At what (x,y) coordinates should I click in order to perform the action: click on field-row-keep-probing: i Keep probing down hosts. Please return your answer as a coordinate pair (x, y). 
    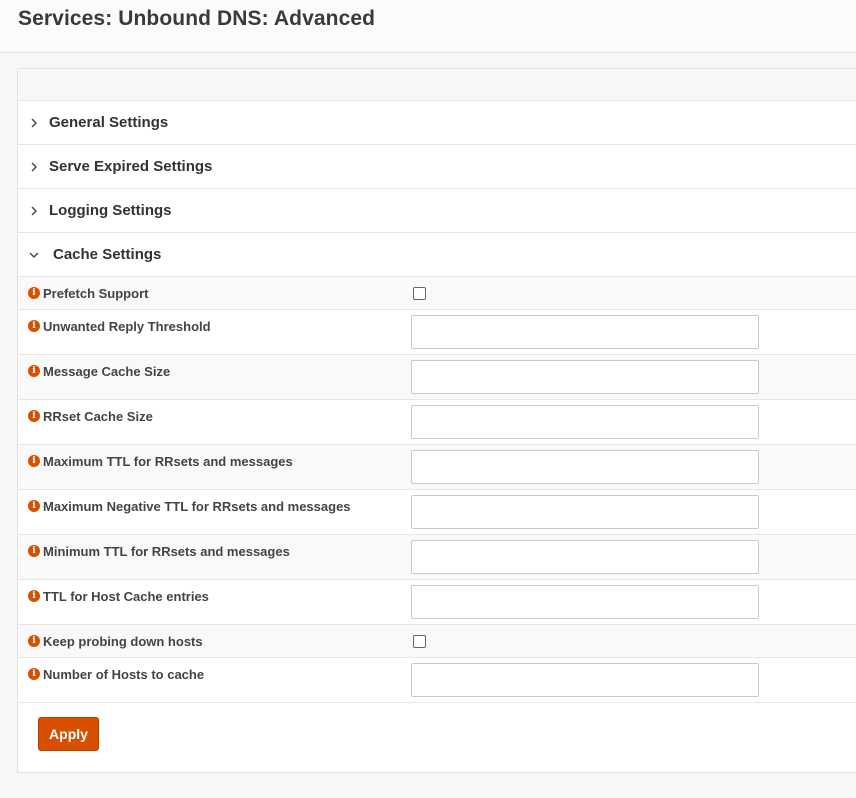
    Looking at the image, I should click on (437, 641).